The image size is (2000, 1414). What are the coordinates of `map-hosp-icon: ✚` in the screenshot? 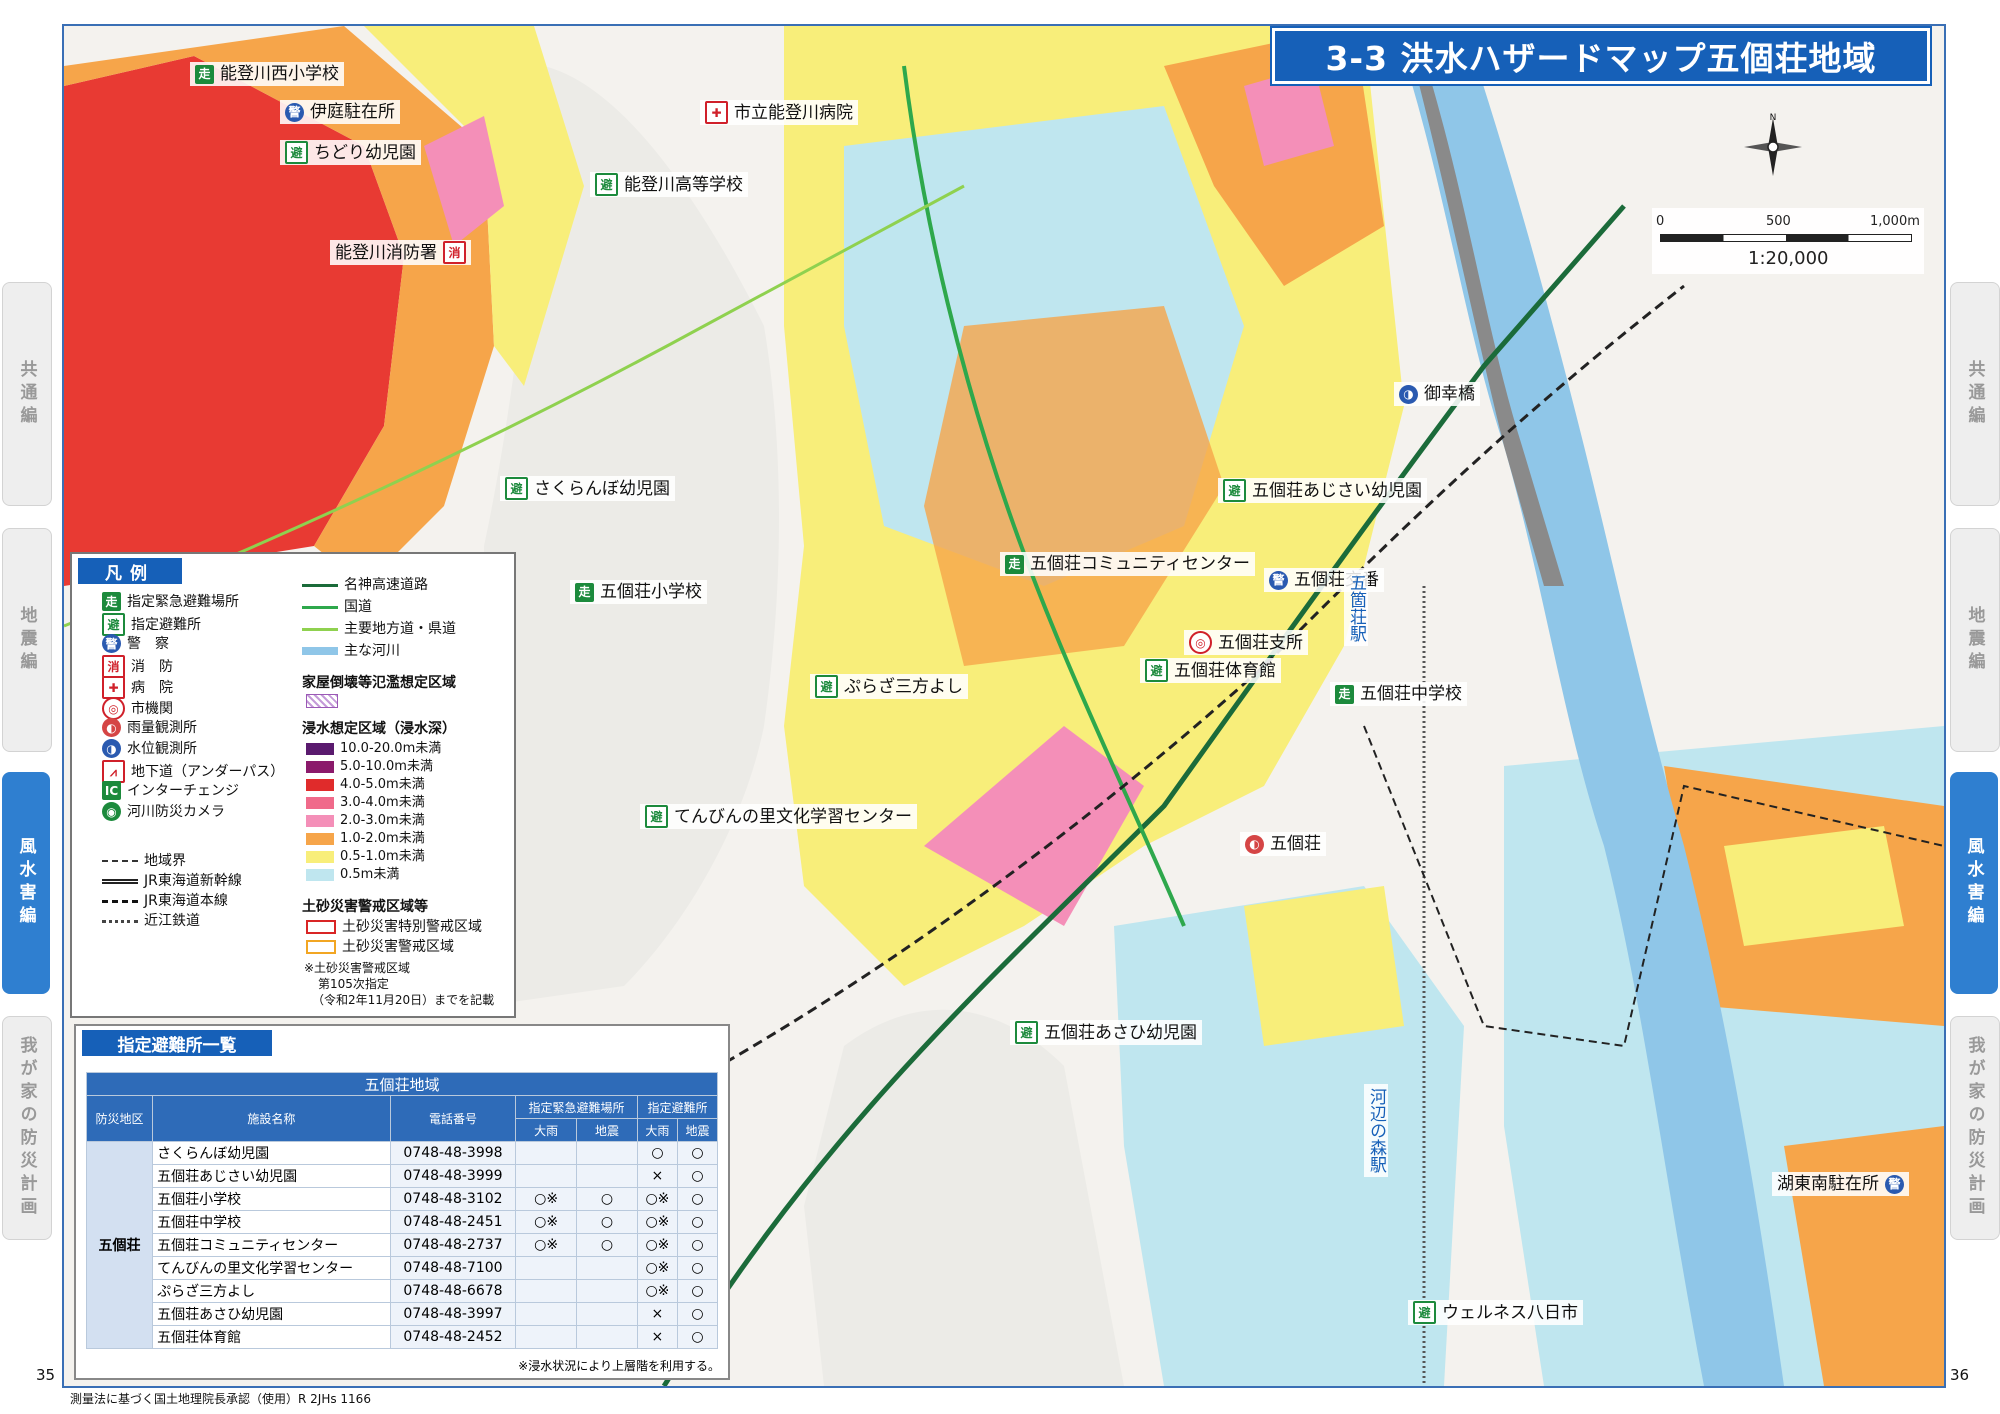 It's located at (716, 112).